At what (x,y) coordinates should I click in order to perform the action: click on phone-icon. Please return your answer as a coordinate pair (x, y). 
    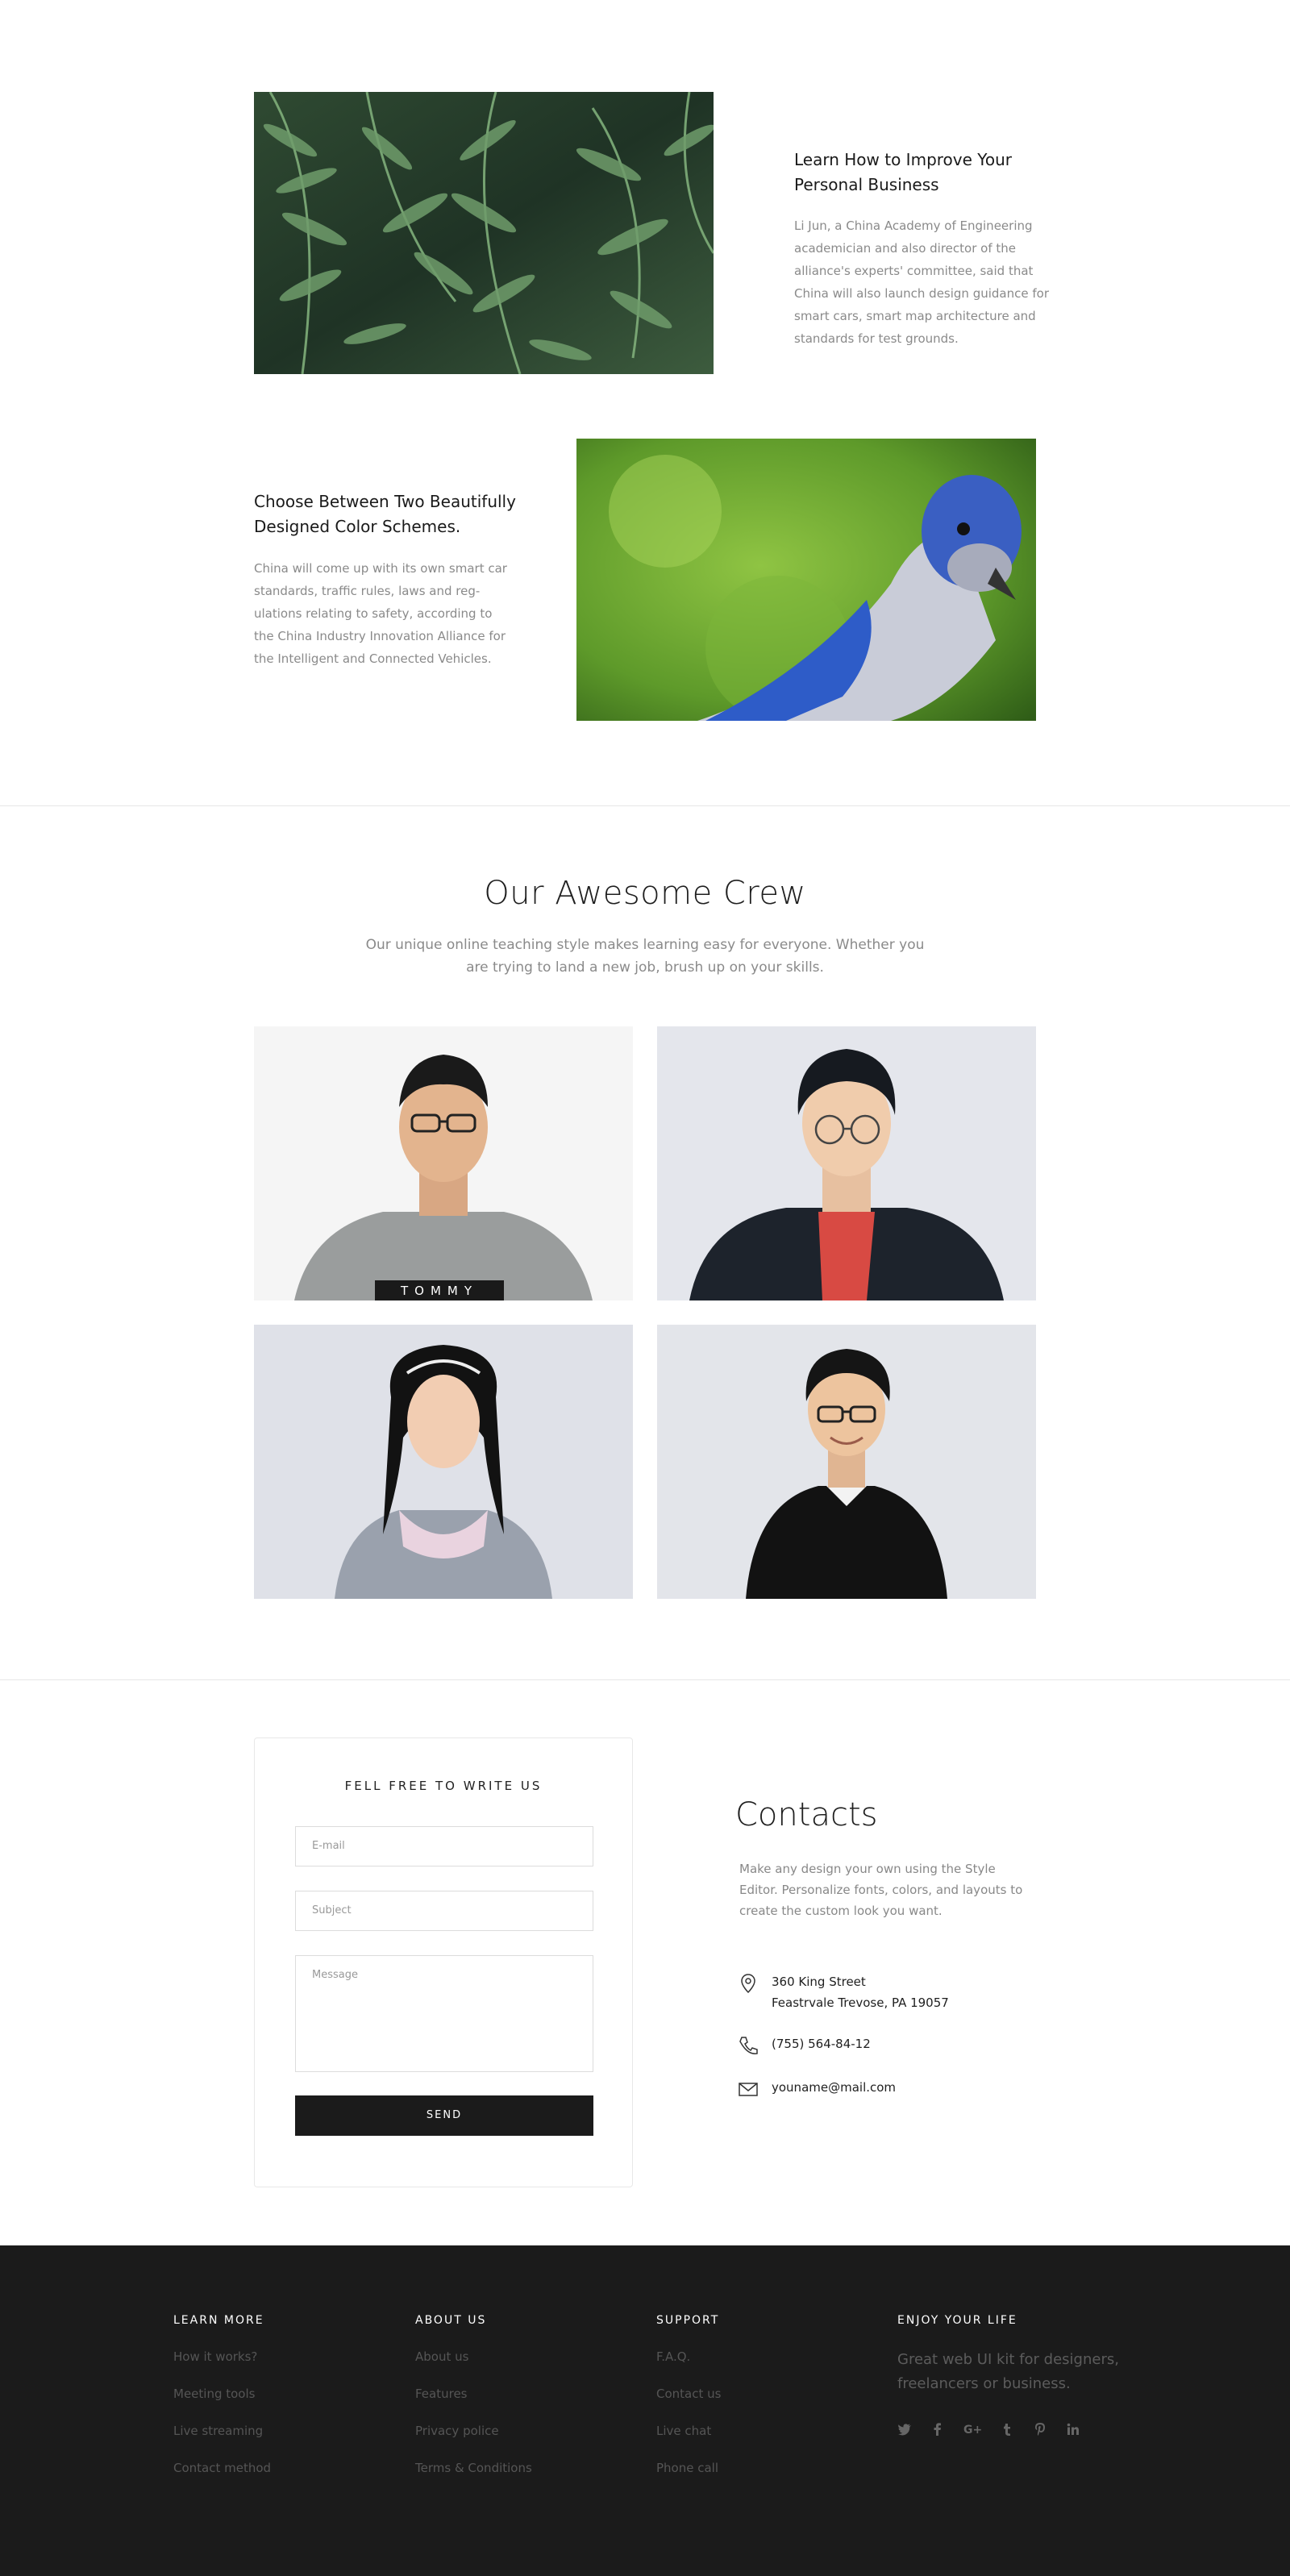
    Looking at the image, I should click on (748, 2045).